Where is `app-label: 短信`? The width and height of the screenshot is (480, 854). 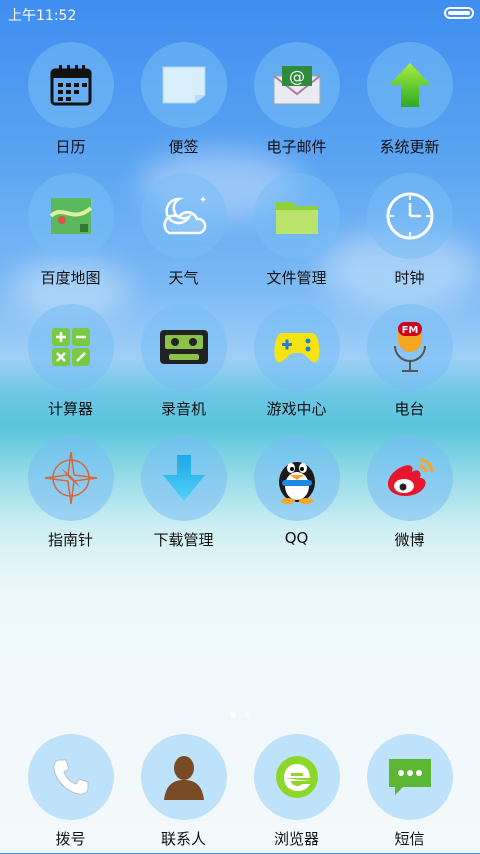
app-label: 短信 is located at coordinates (409, 839).